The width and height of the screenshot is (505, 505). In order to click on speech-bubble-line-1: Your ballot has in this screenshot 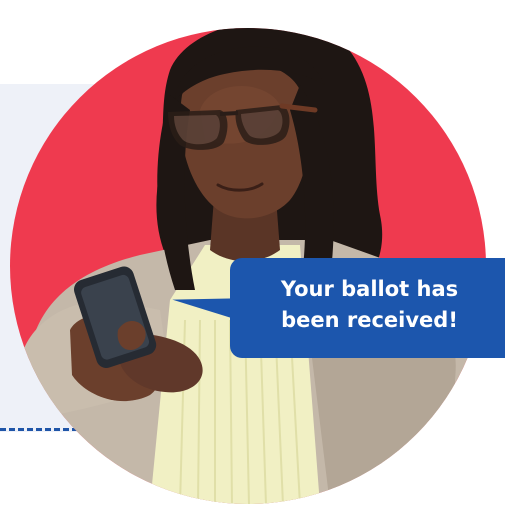, I will do `click(369, 289)`.